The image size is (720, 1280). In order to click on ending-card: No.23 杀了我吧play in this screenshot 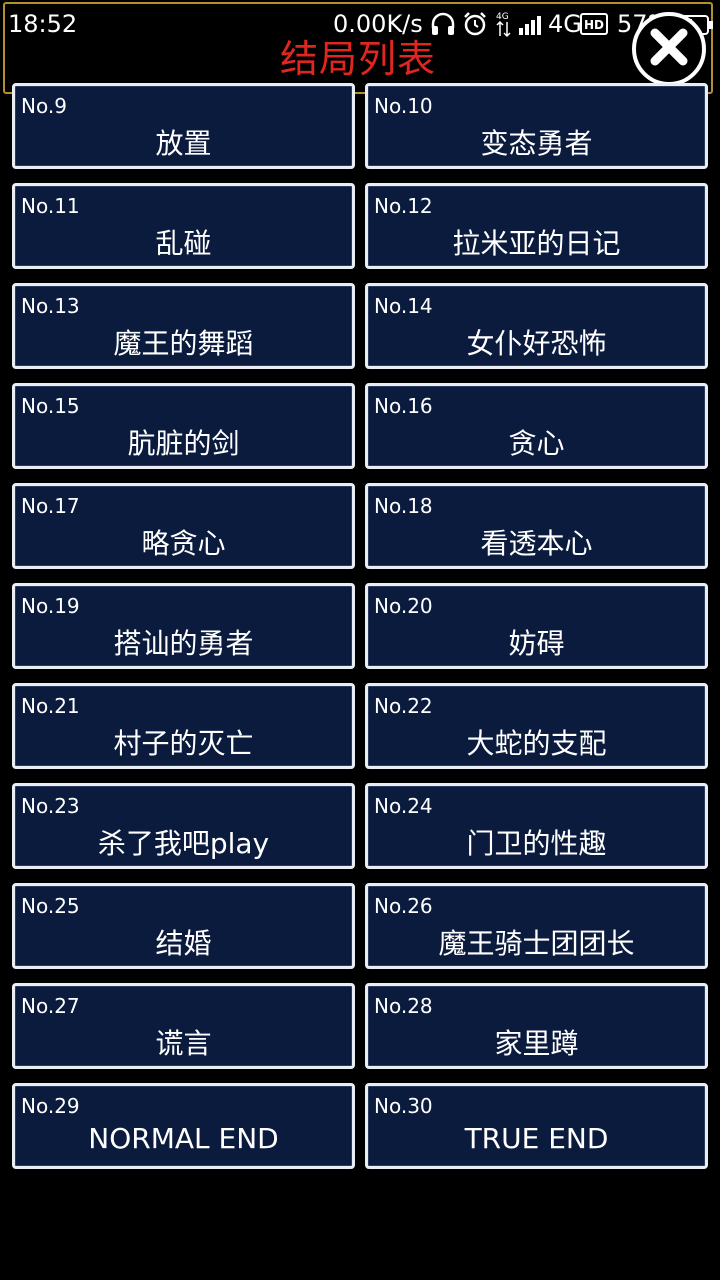, I will do `click(183, 826)`.